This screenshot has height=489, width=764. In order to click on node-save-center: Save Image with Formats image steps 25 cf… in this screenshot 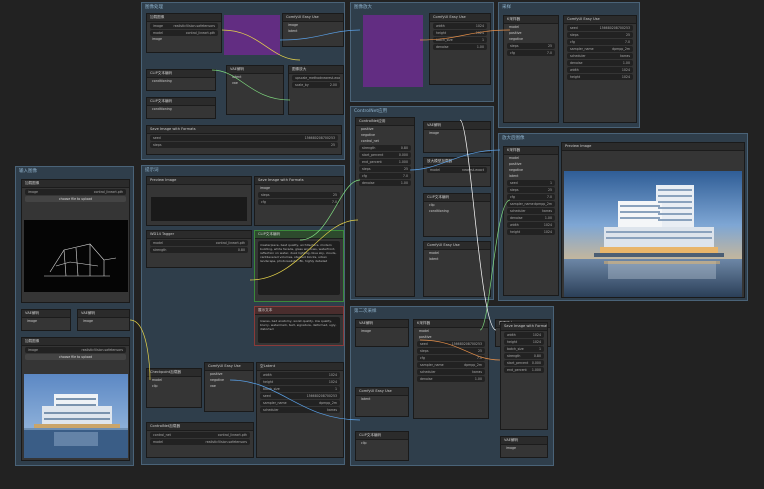, I will do `click(299, 201)`.